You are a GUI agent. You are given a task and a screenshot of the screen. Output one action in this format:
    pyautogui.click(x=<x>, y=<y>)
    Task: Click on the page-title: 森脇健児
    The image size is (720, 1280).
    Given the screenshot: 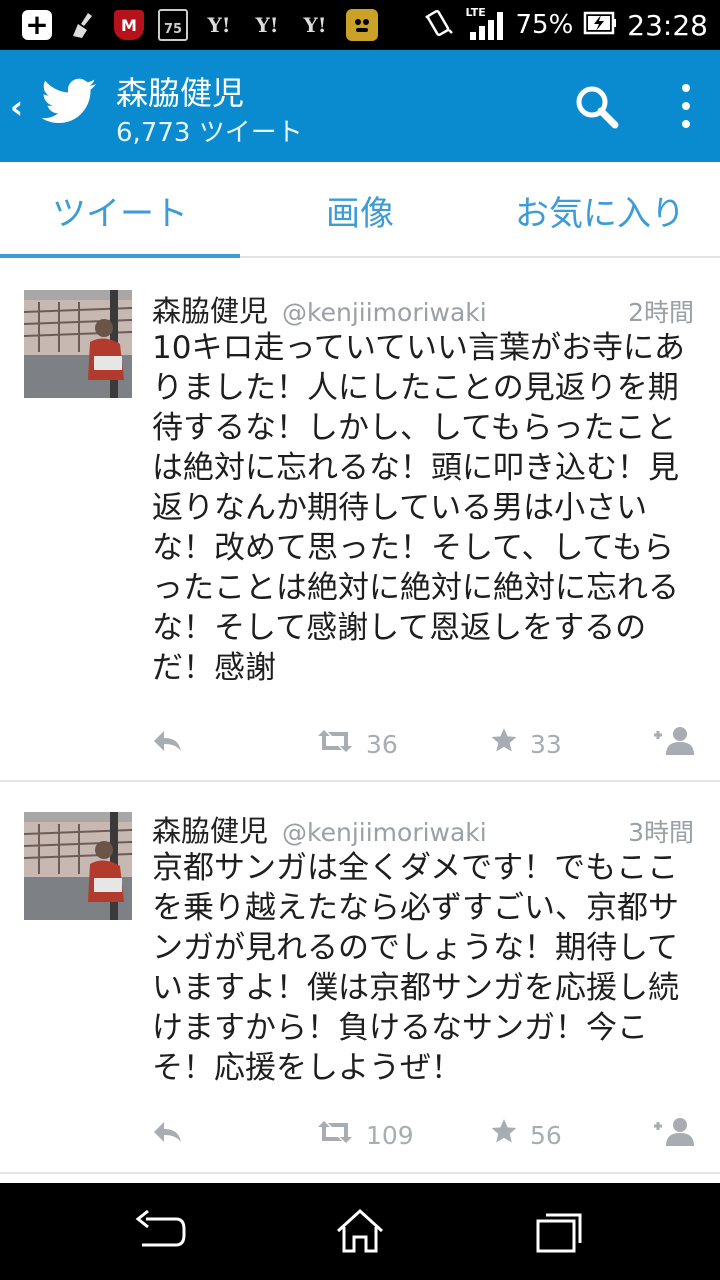 What is the action you would take?
    pyautogui.click(x=180, y=93)
    